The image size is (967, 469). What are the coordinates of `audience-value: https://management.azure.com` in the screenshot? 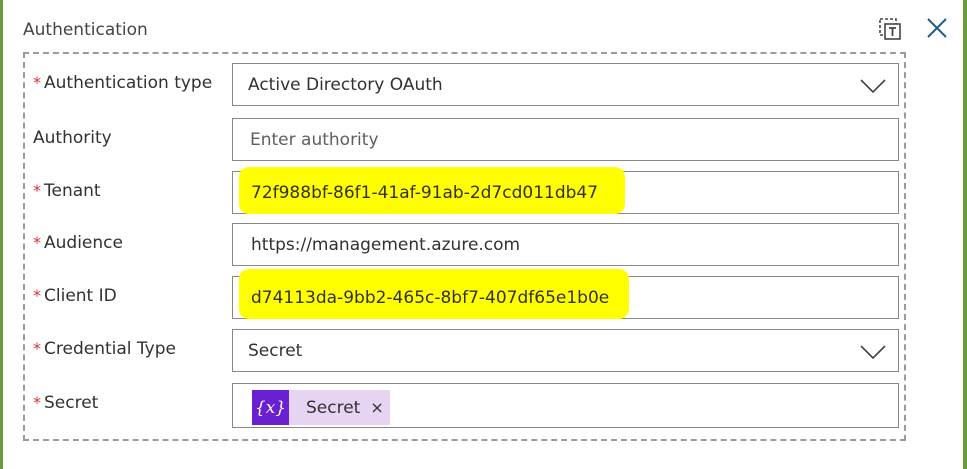 It's located at (386, 245).